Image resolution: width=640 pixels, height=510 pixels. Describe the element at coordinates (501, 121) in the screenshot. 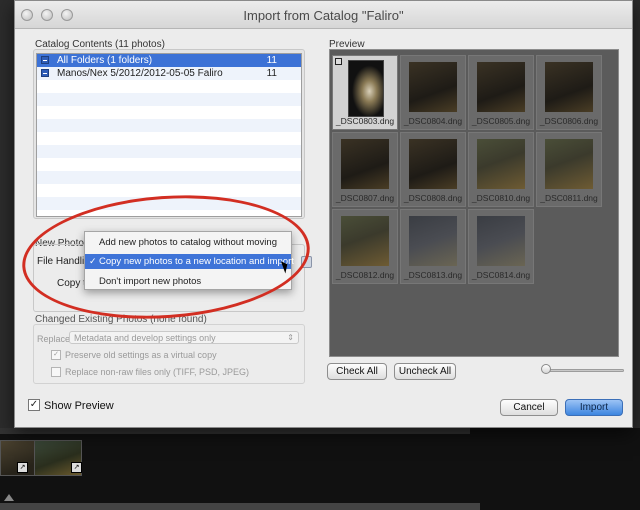

I see `thumbnail-filename: _DSC0805.dng` at that location.